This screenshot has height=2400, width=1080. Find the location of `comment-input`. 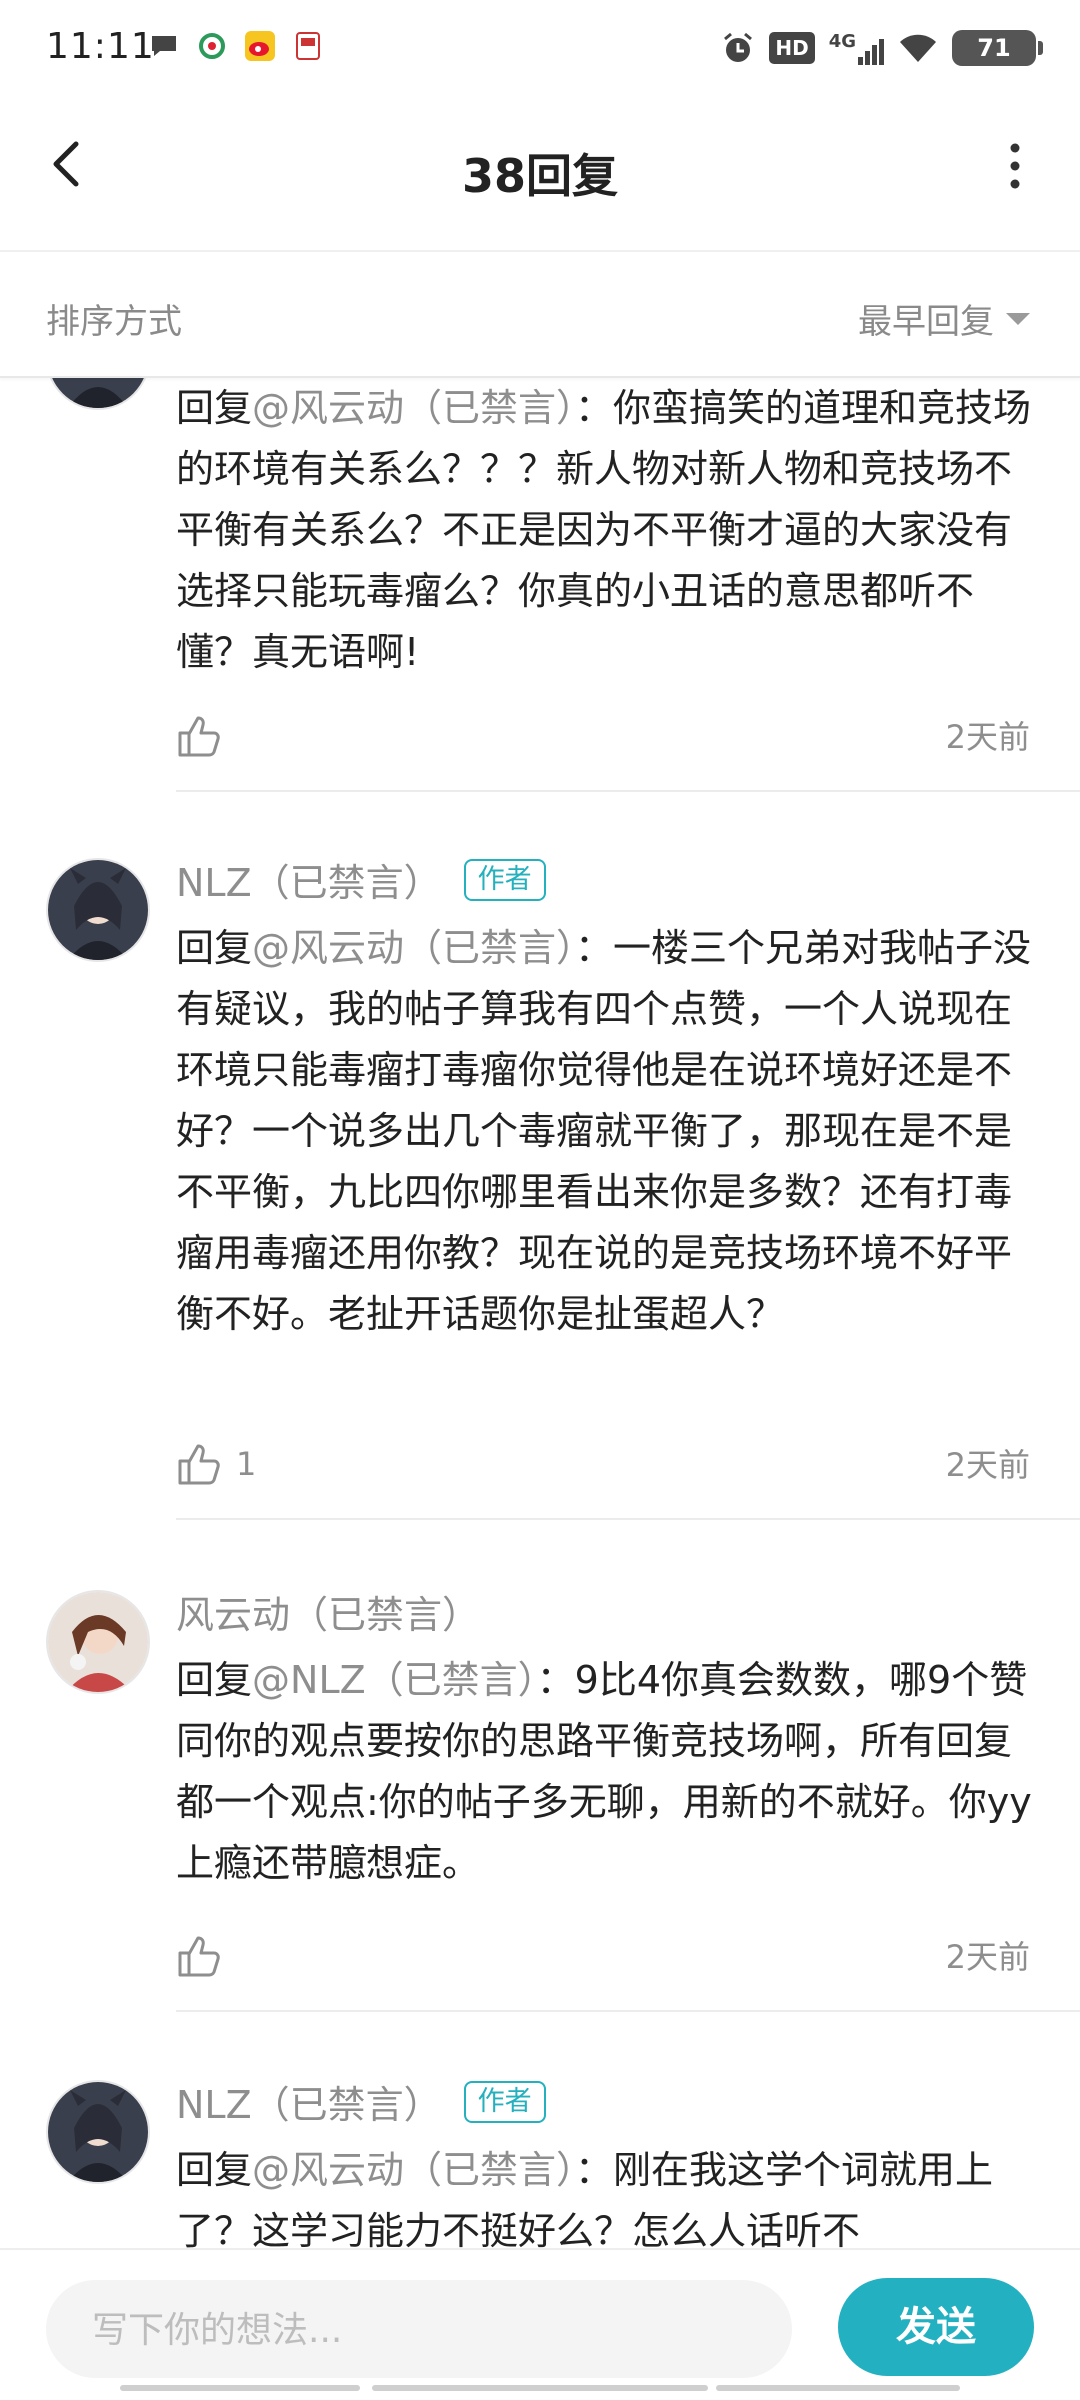

comment-input is located at coordinates (432, 2330).